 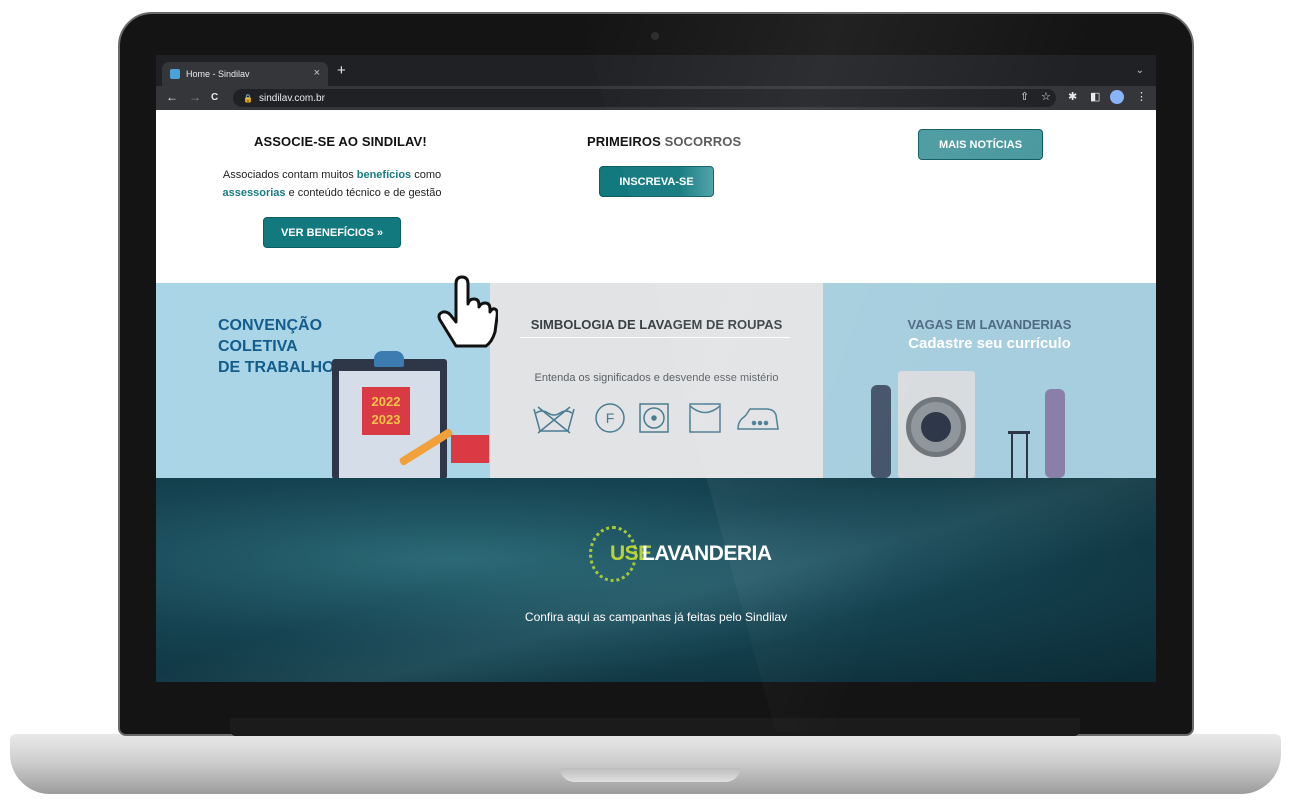 What do you see at coordinates (656, 70) in the screenshot?
I see `browser-tabbar: Home - Sindilav × + ⌄` at bounding box center [656, 70].